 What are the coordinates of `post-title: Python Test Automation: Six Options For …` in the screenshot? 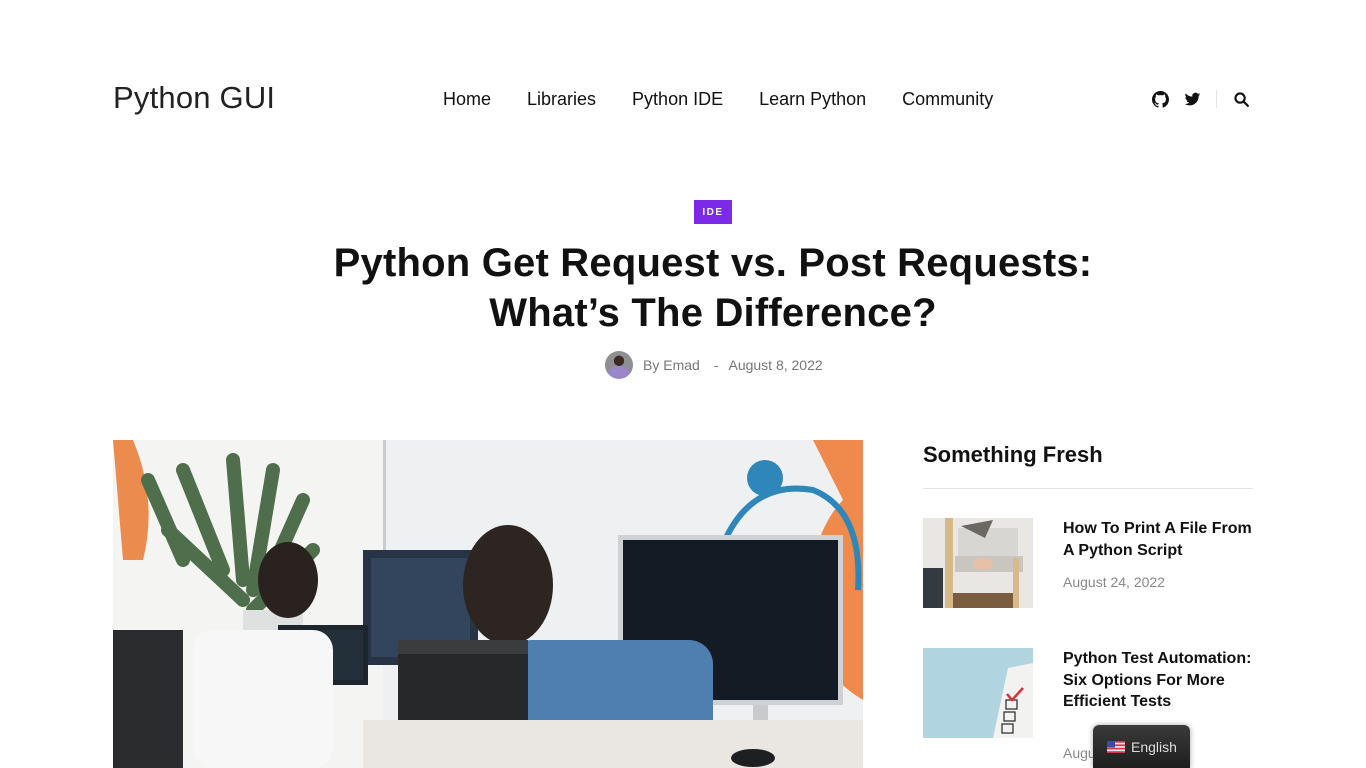 It's located at (1158, 680).